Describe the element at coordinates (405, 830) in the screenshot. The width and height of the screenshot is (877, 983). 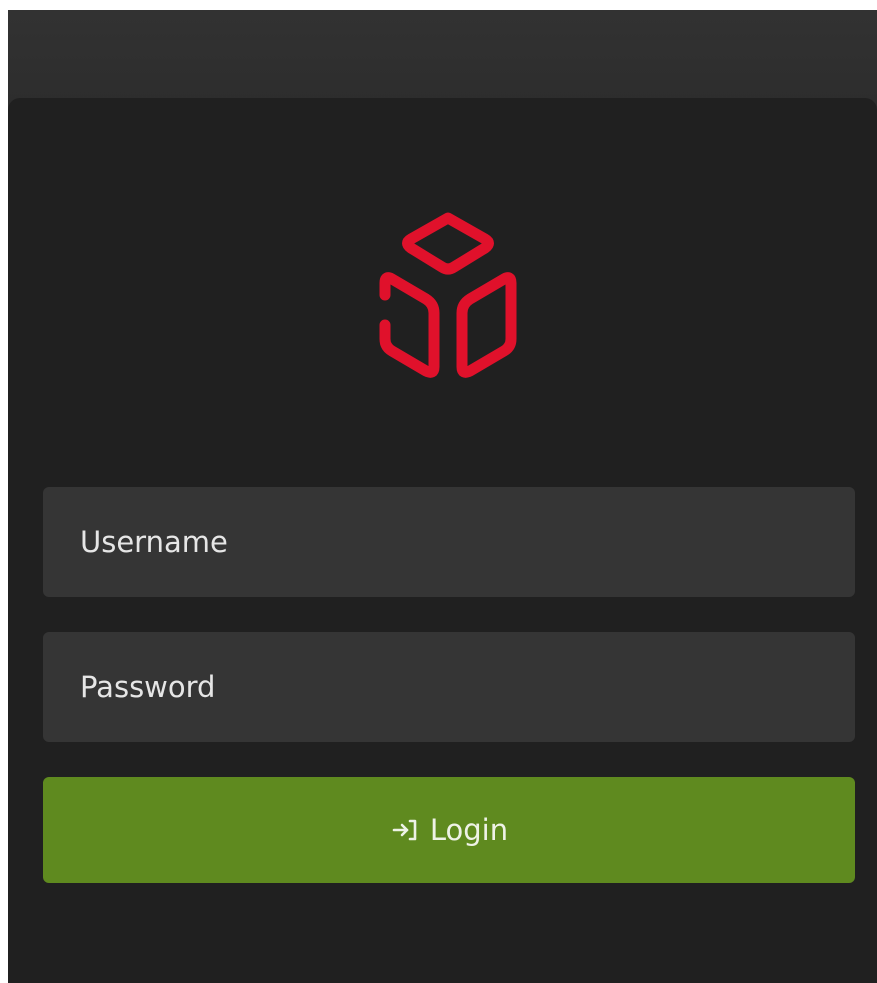
I see `login-arrow-icon` at that location.